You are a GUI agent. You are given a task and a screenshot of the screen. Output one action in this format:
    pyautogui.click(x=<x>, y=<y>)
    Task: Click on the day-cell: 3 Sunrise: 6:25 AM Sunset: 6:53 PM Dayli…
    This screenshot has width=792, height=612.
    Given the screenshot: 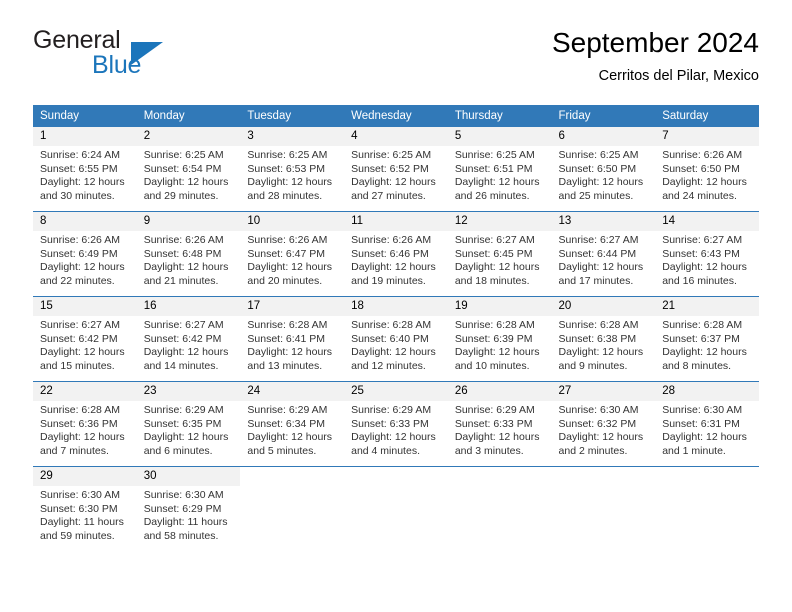 What is the action you would take?
    pyautogui.click(x=292, y=169)
    